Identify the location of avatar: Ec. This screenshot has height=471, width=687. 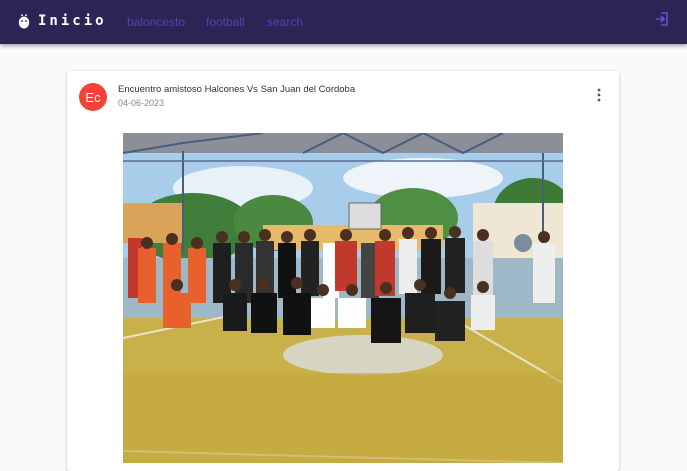
(93, 97).